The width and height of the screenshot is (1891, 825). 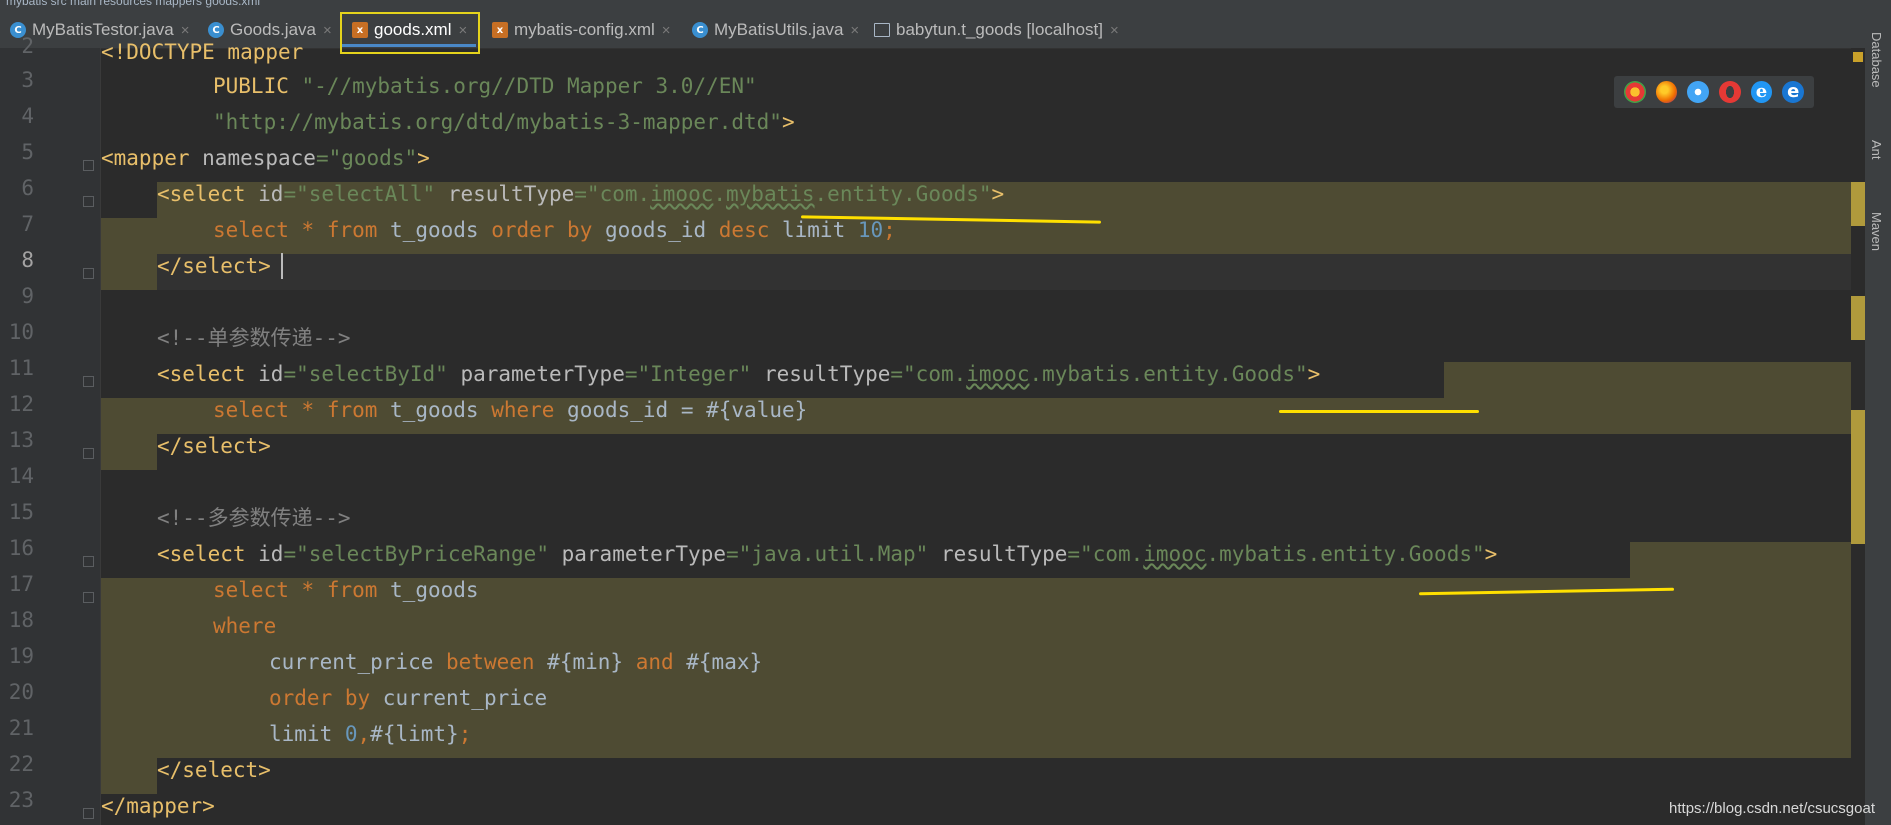 I want to click on ant-tool-tab: Ant, so click(x=1876, y=150).